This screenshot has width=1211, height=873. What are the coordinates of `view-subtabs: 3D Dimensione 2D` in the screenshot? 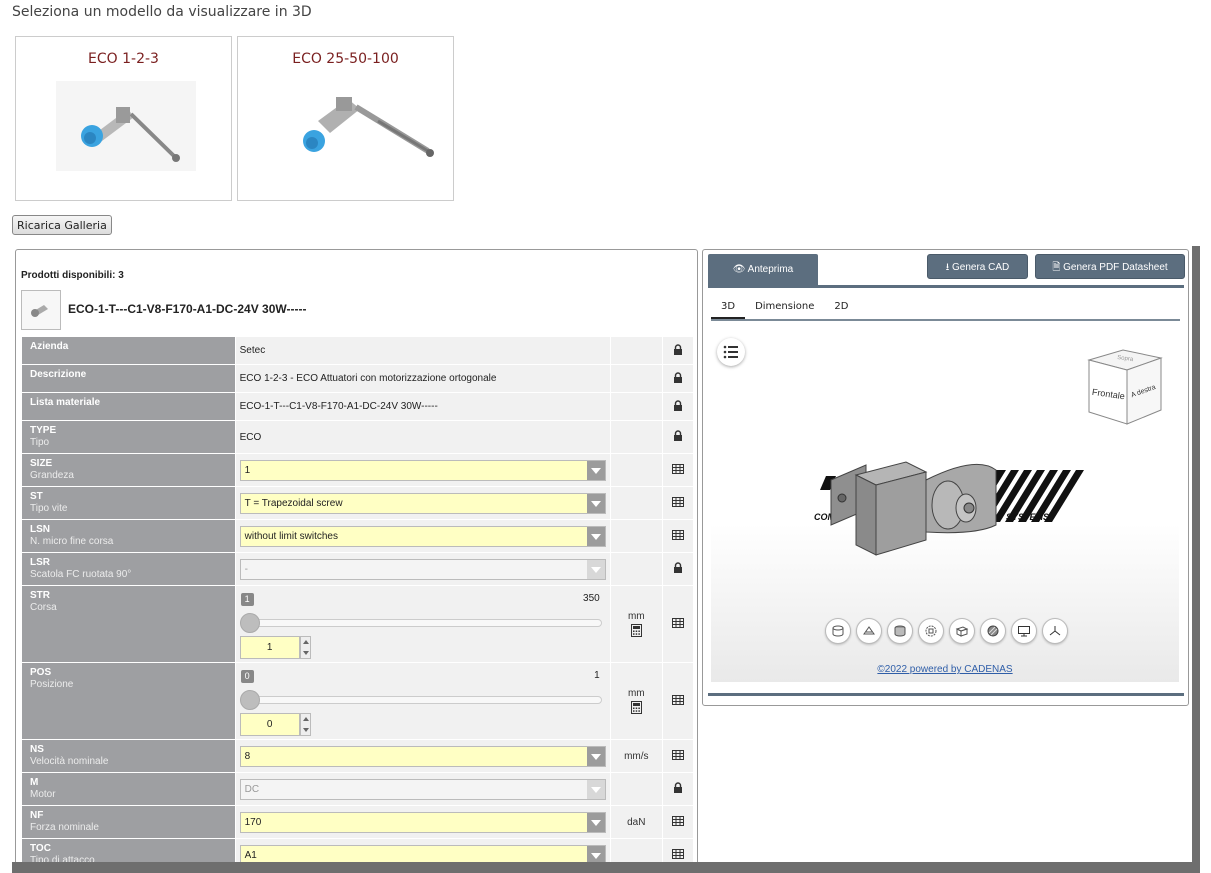 It's located at (784, 310).